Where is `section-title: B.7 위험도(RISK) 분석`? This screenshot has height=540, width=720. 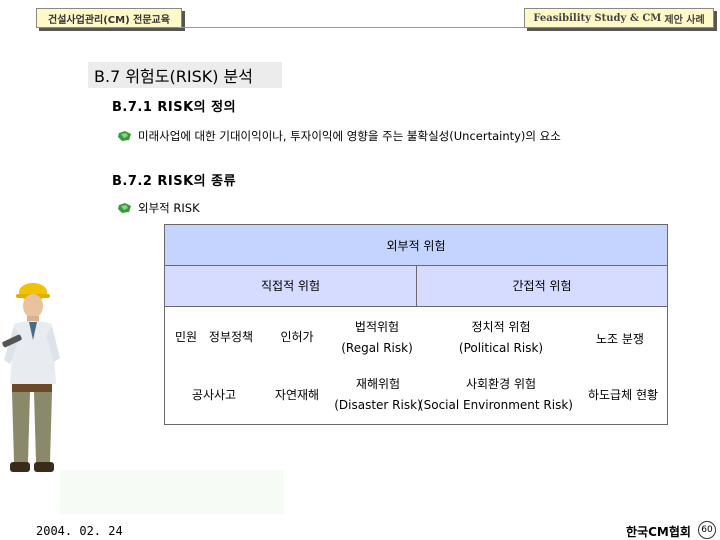 section-title: B.7 위험도(RISK) 분석 is located at coordinates (185, 75).